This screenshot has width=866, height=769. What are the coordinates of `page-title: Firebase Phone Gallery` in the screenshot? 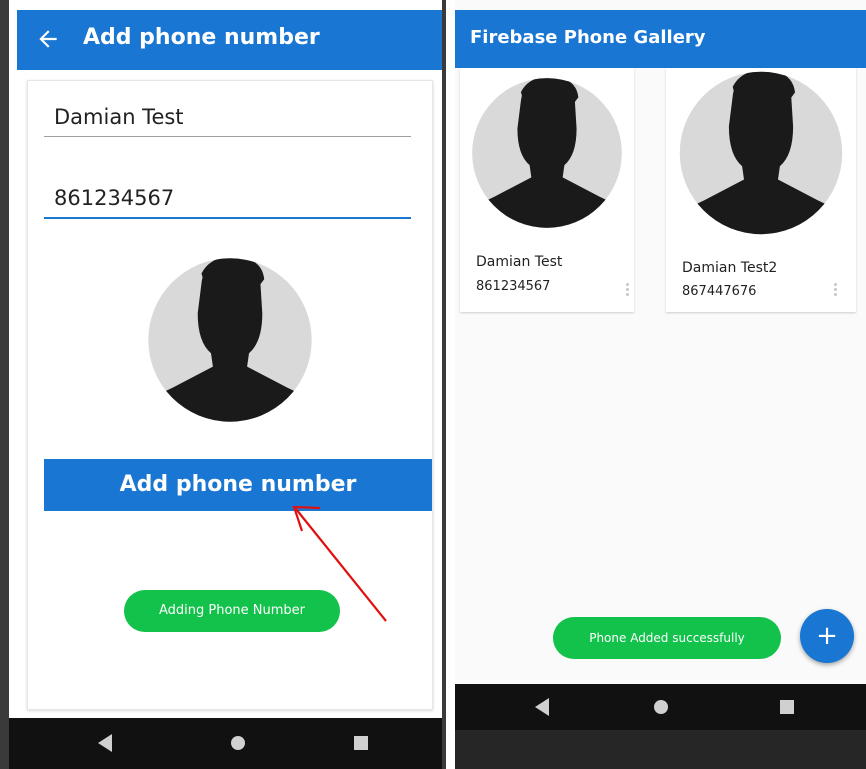 It's located at (588, 37).